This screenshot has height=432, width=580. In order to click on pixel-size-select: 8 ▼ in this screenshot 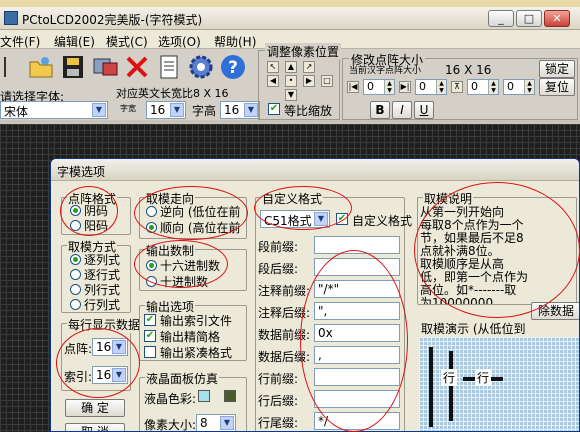, I will do `click(216, 422)`.